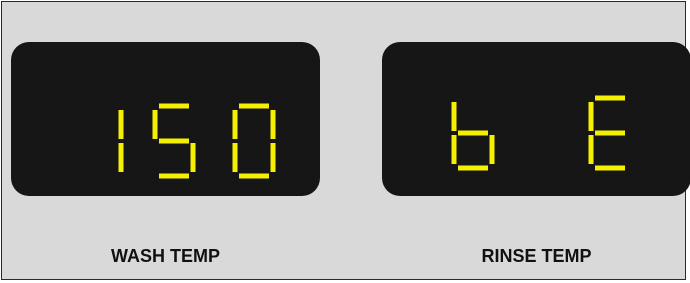  What do you see at coordinates (536, 256) in the screenshot?
I see `rinse-temp-label: RINSE TEMP` at bounding box center [536, 256].